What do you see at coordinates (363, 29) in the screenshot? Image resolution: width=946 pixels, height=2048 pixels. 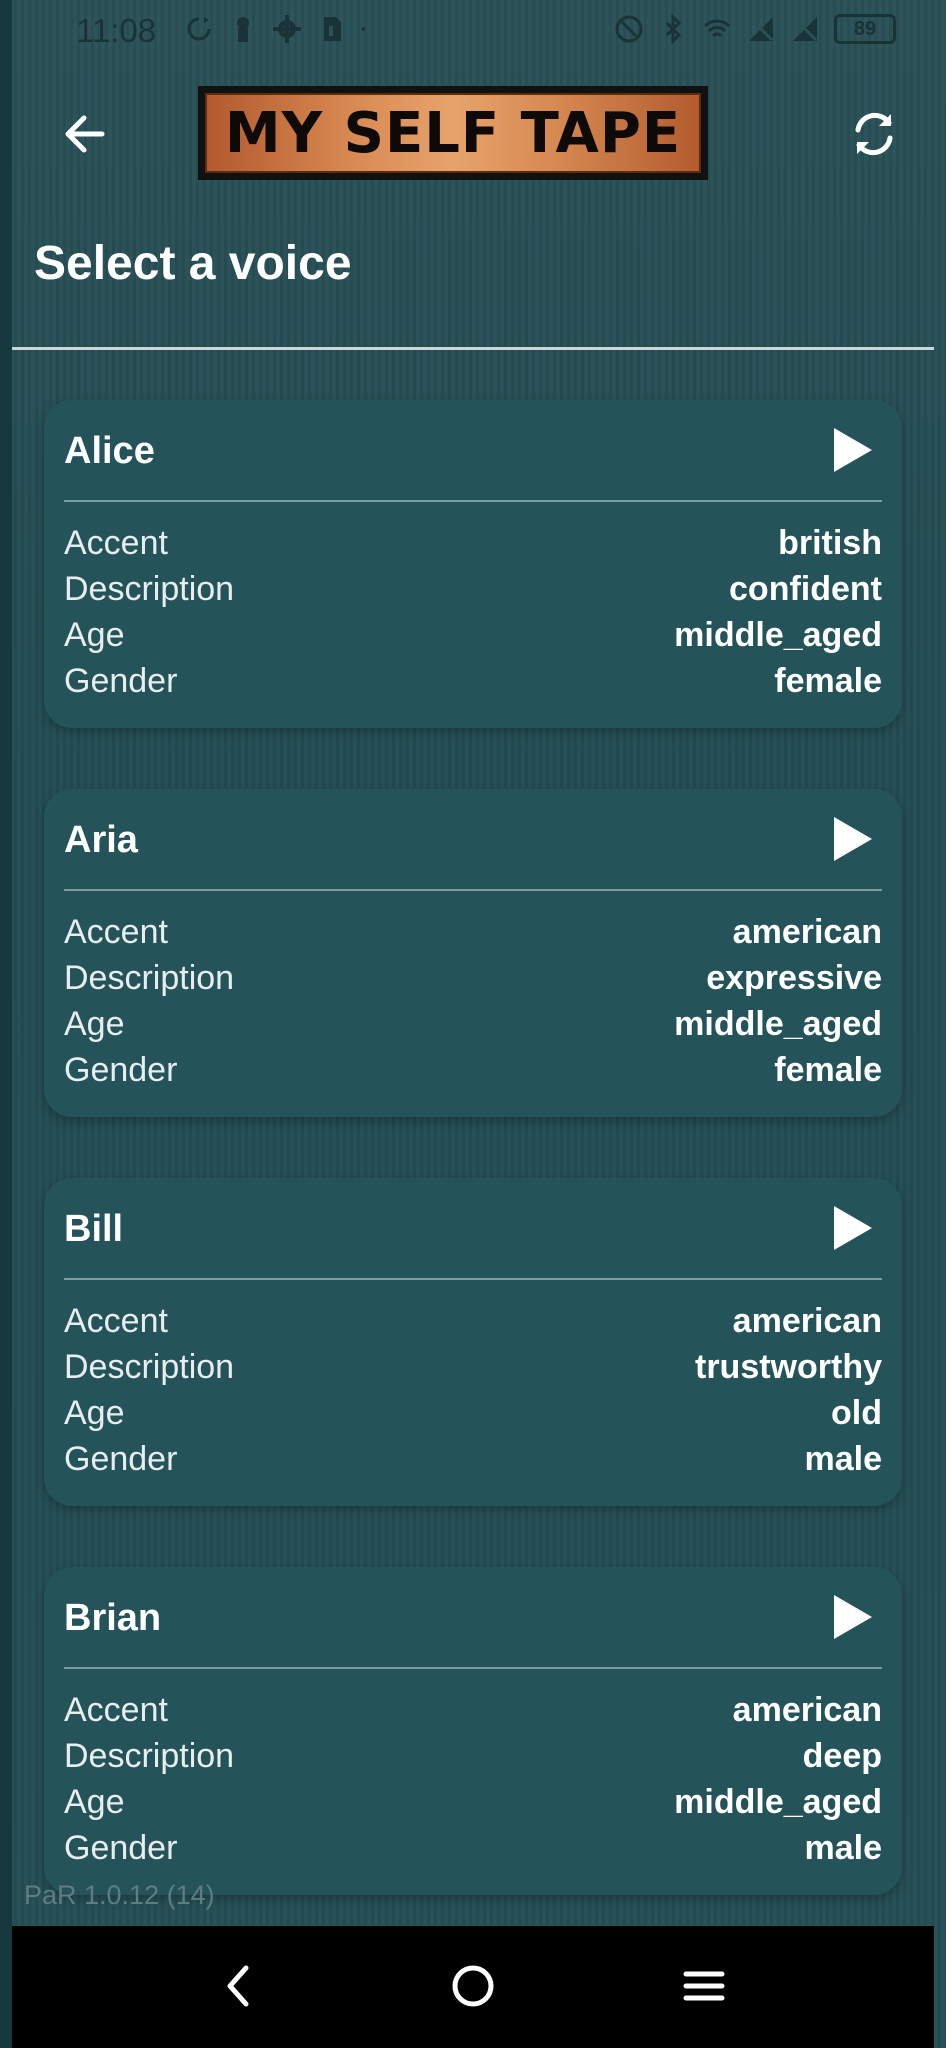 I see `dot-icon` at bounding box center [363, 29].